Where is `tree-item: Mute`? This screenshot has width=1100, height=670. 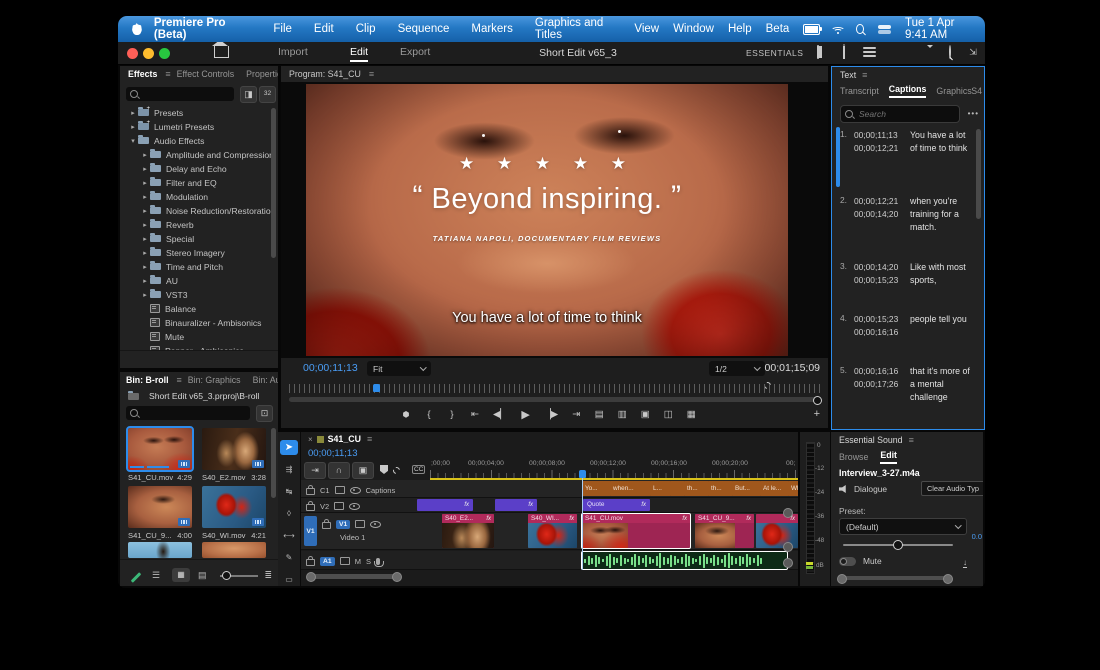
tree-item: Mute is located at coordinates (214, 336).